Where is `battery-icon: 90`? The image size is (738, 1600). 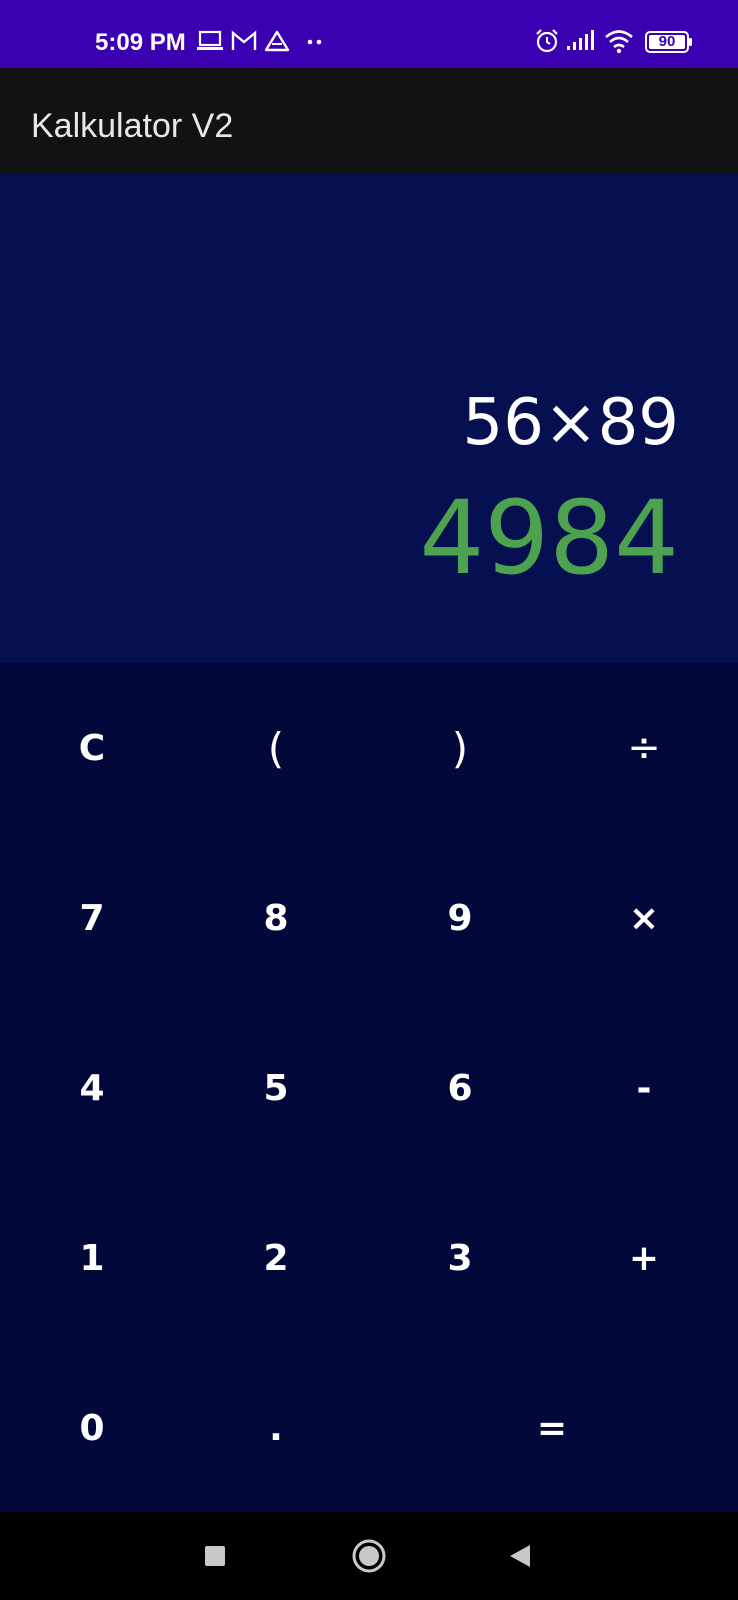
battery-icon: 90 is located at coordinates (669, 44).